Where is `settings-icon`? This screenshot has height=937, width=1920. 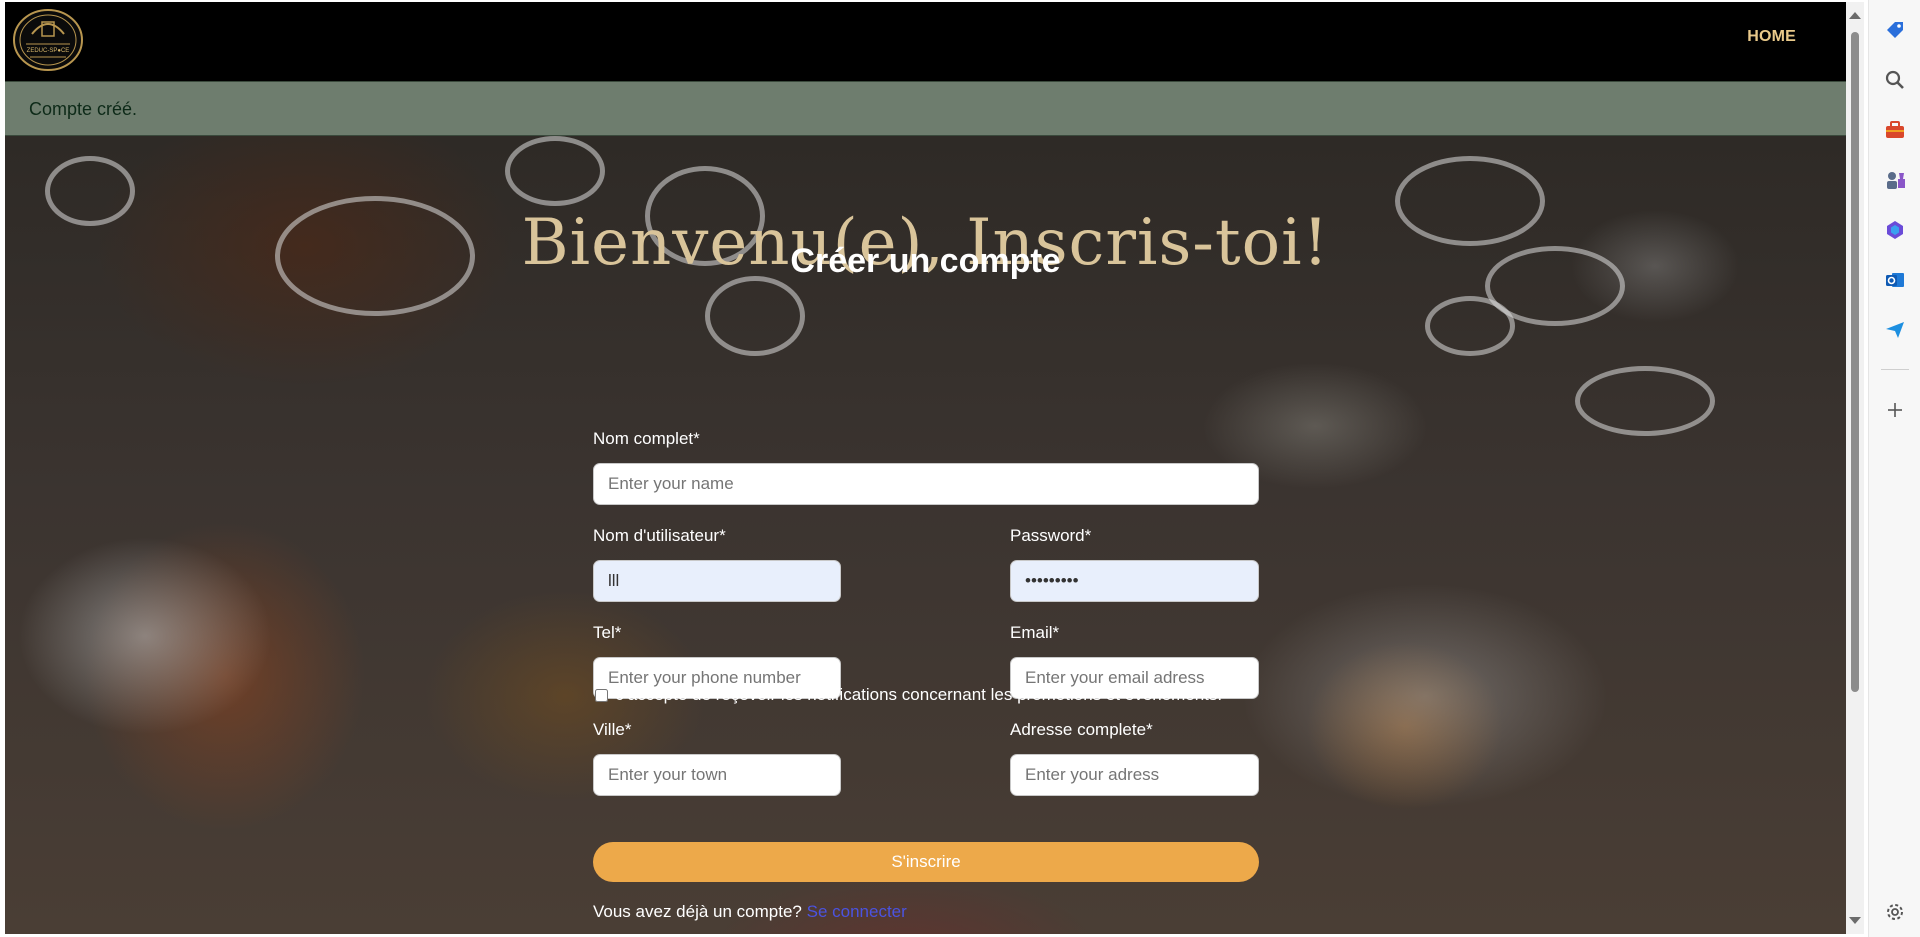
settings-icon is located at coordinates (1895, 912).